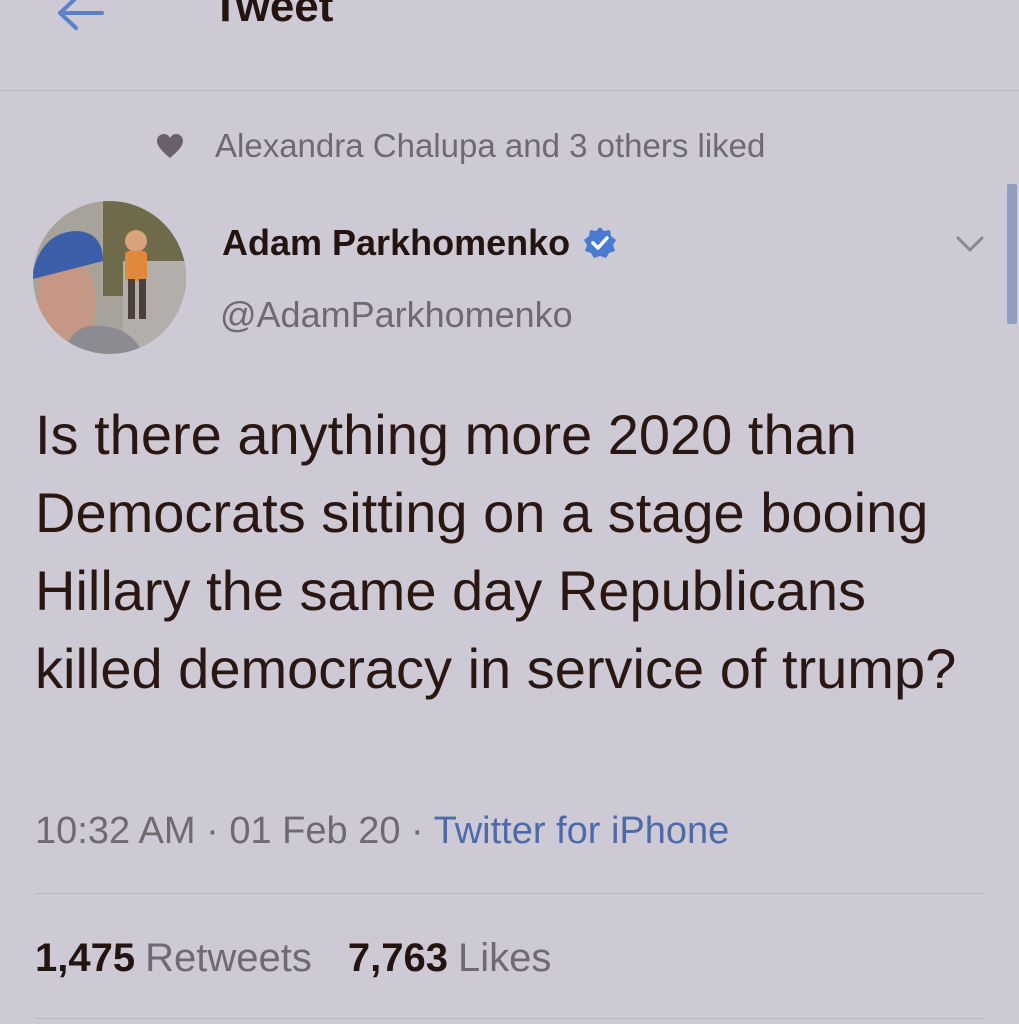 The height and width of the screenshot is (1024, 1019). I want to click on tweet-time: 10:32 AM, so click(115, 831).